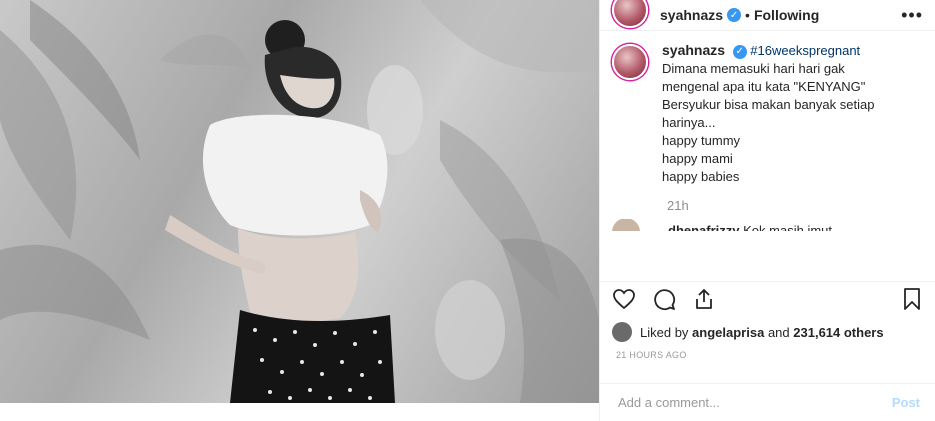 The height and width of the screenshot is (421, 935). What do you see at coordinates (906, 402) in the screenshot?
I see `post-comment-button: Post` at bounding box center [906, 402].